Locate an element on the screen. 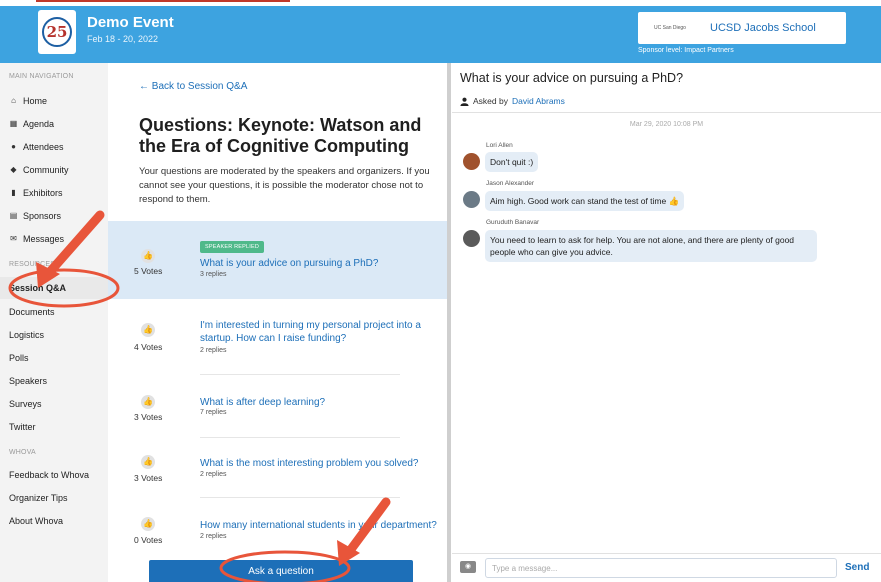 Image resolution: width=881 pixels, height=582 pixels. home-icon: ⌂ is located at coordinates (13, 100).